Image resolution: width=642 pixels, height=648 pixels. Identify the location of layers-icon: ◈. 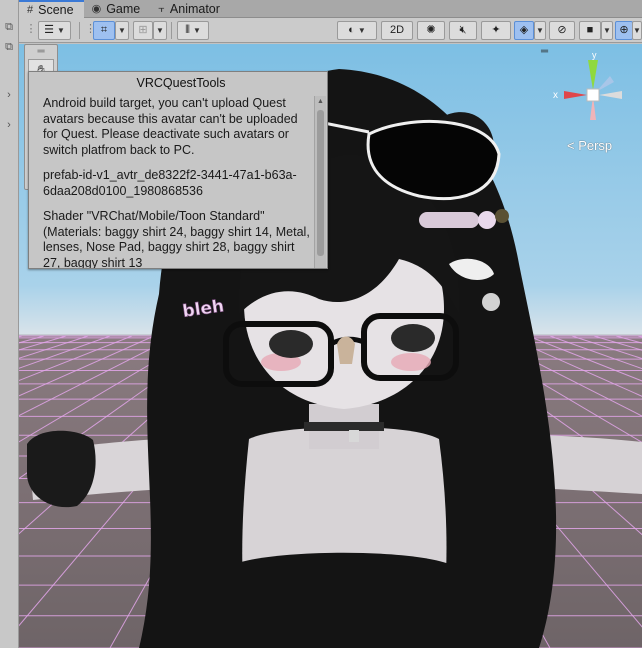
(524, 30).